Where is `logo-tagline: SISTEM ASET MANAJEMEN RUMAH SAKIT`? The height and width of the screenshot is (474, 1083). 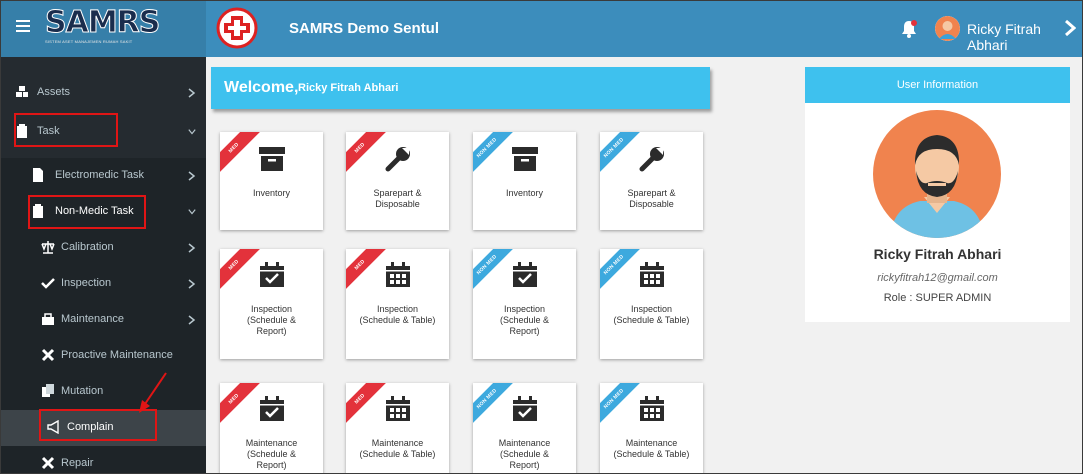
logo-tagline: SISTEM ASET MANAJEMEN RUMAH SAKIT is located at coordinates (89, 41).